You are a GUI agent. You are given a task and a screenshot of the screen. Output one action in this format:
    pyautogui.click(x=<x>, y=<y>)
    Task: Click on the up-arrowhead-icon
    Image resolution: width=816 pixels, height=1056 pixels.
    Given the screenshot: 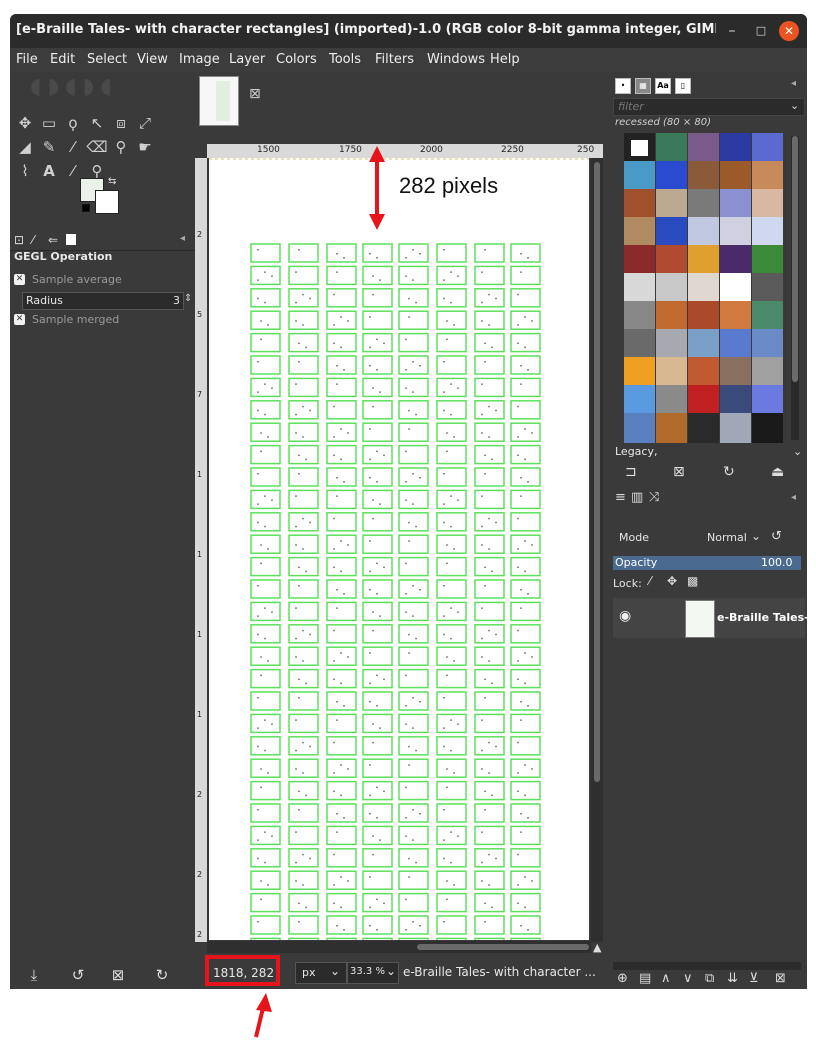 What is the action you would take?
    pyautogui.click(x=377, y=154)
    